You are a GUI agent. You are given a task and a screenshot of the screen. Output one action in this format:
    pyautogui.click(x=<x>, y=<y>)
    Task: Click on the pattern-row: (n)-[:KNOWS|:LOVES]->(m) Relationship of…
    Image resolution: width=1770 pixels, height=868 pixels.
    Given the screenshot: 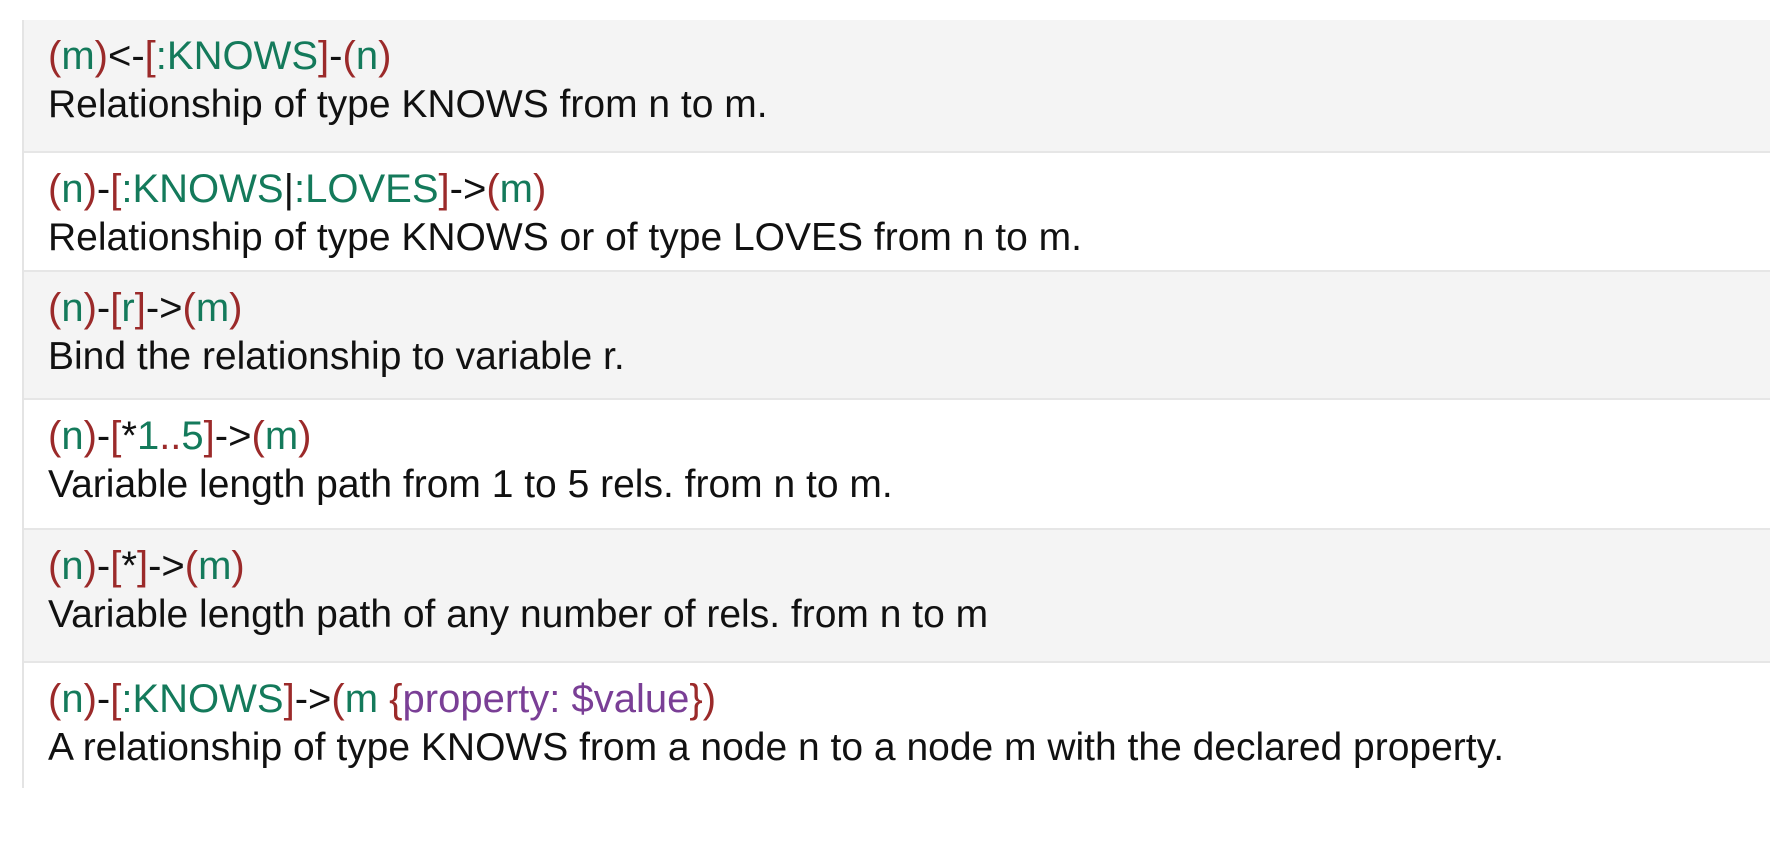 What is the action you would take?
    pyautogui.click(x=897, y=212)
    